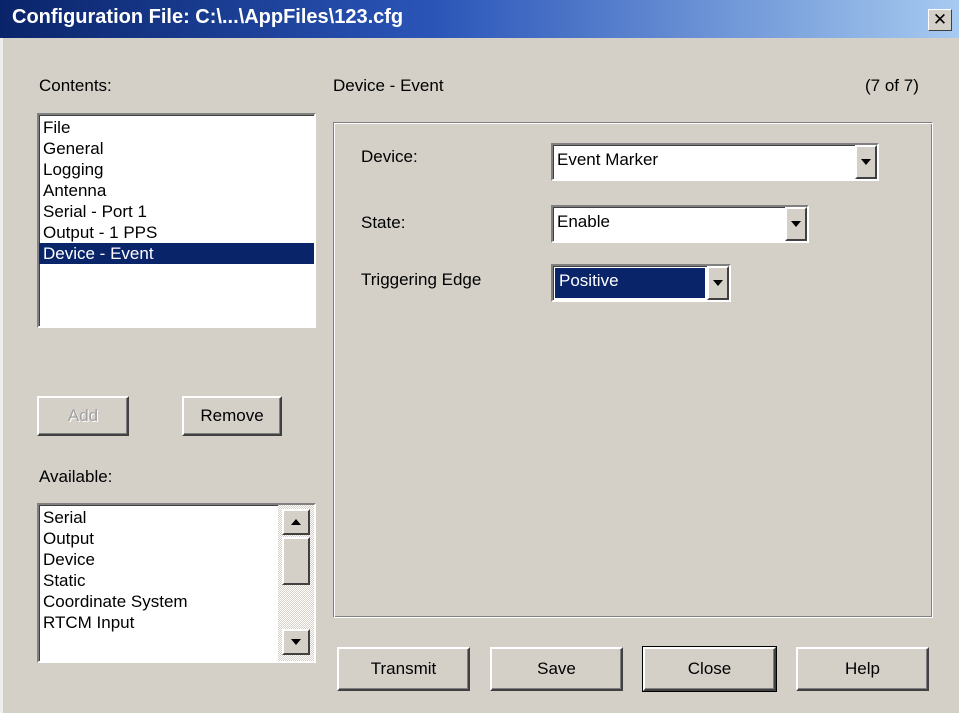 This screenshot has height=713, width=959. I want to click on state-dropdown-button, so click(796, 224).